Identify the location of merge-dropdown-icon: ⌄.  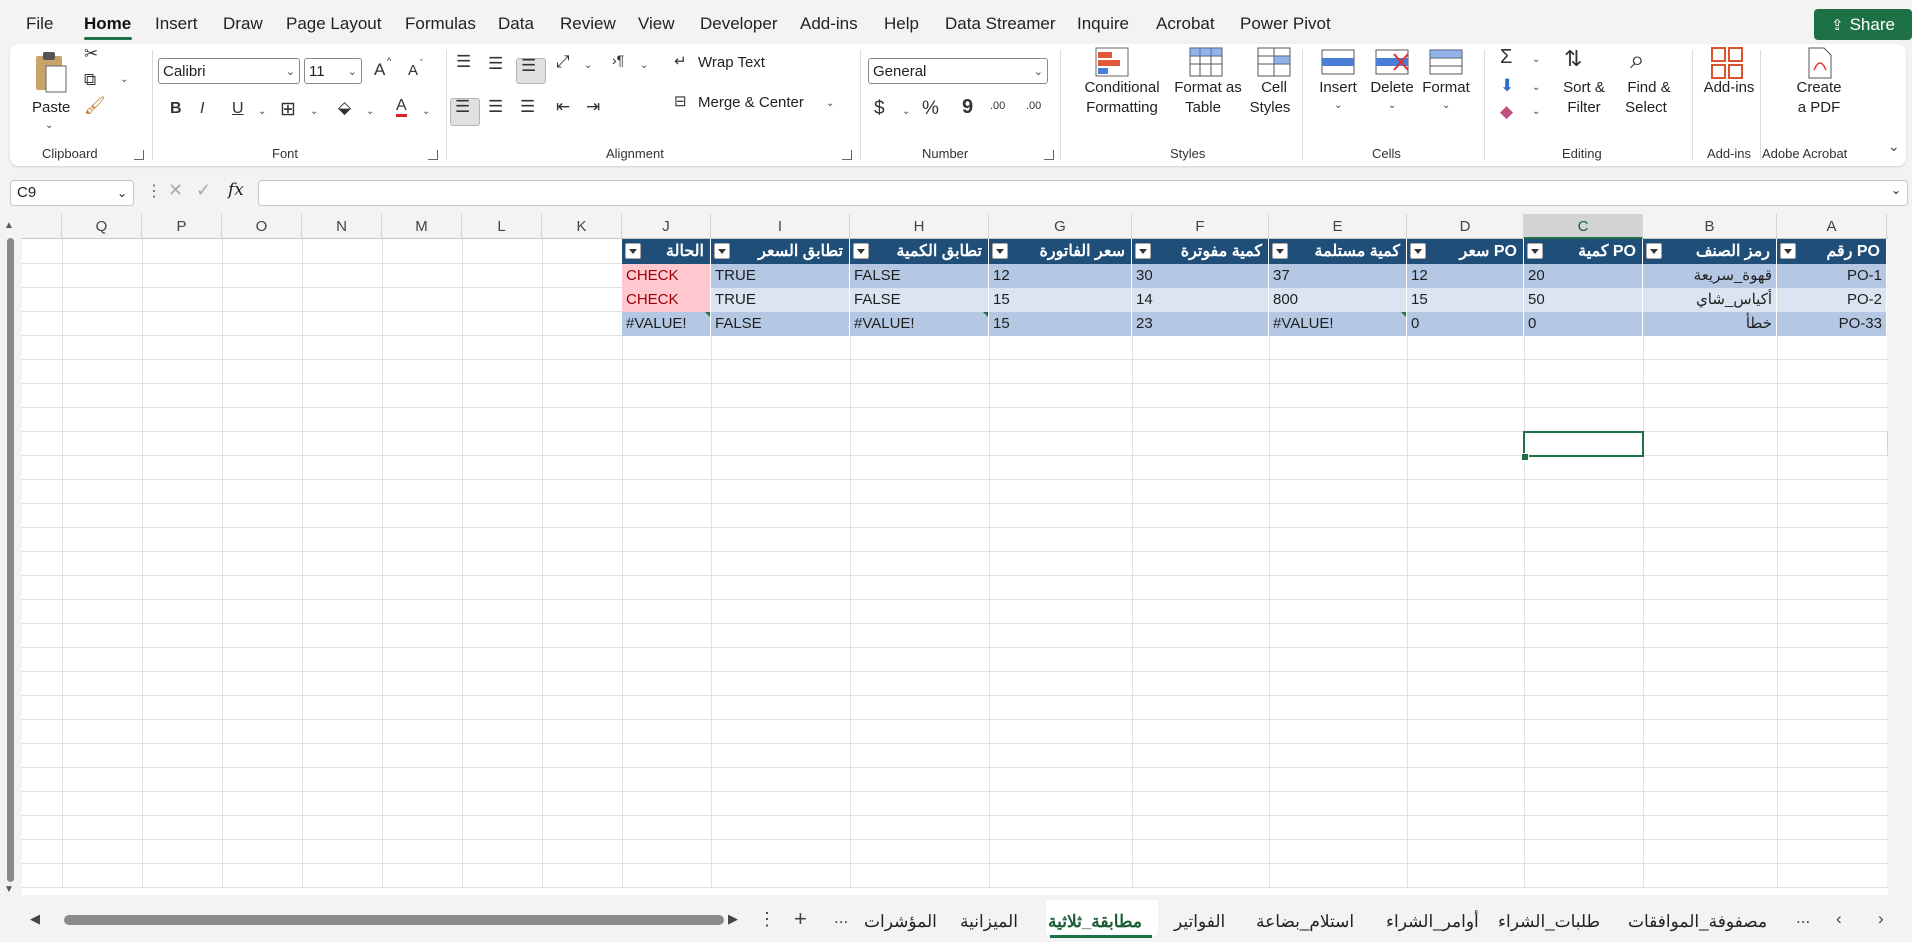
(830, 103).